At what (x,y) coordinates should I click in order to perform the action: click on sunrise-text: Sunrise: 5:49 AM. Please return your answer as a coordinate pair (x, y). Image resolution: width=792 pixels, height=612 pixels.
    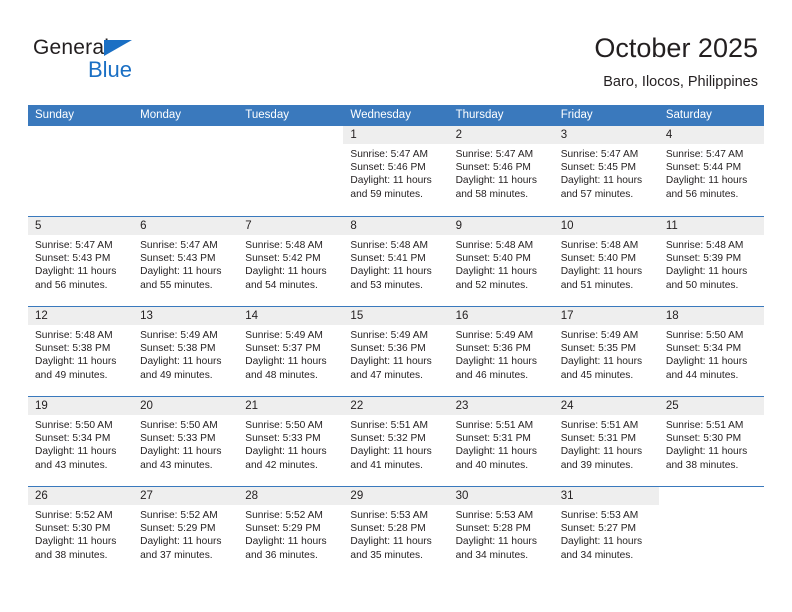
    Looking at the image, I should click on (599, 335).